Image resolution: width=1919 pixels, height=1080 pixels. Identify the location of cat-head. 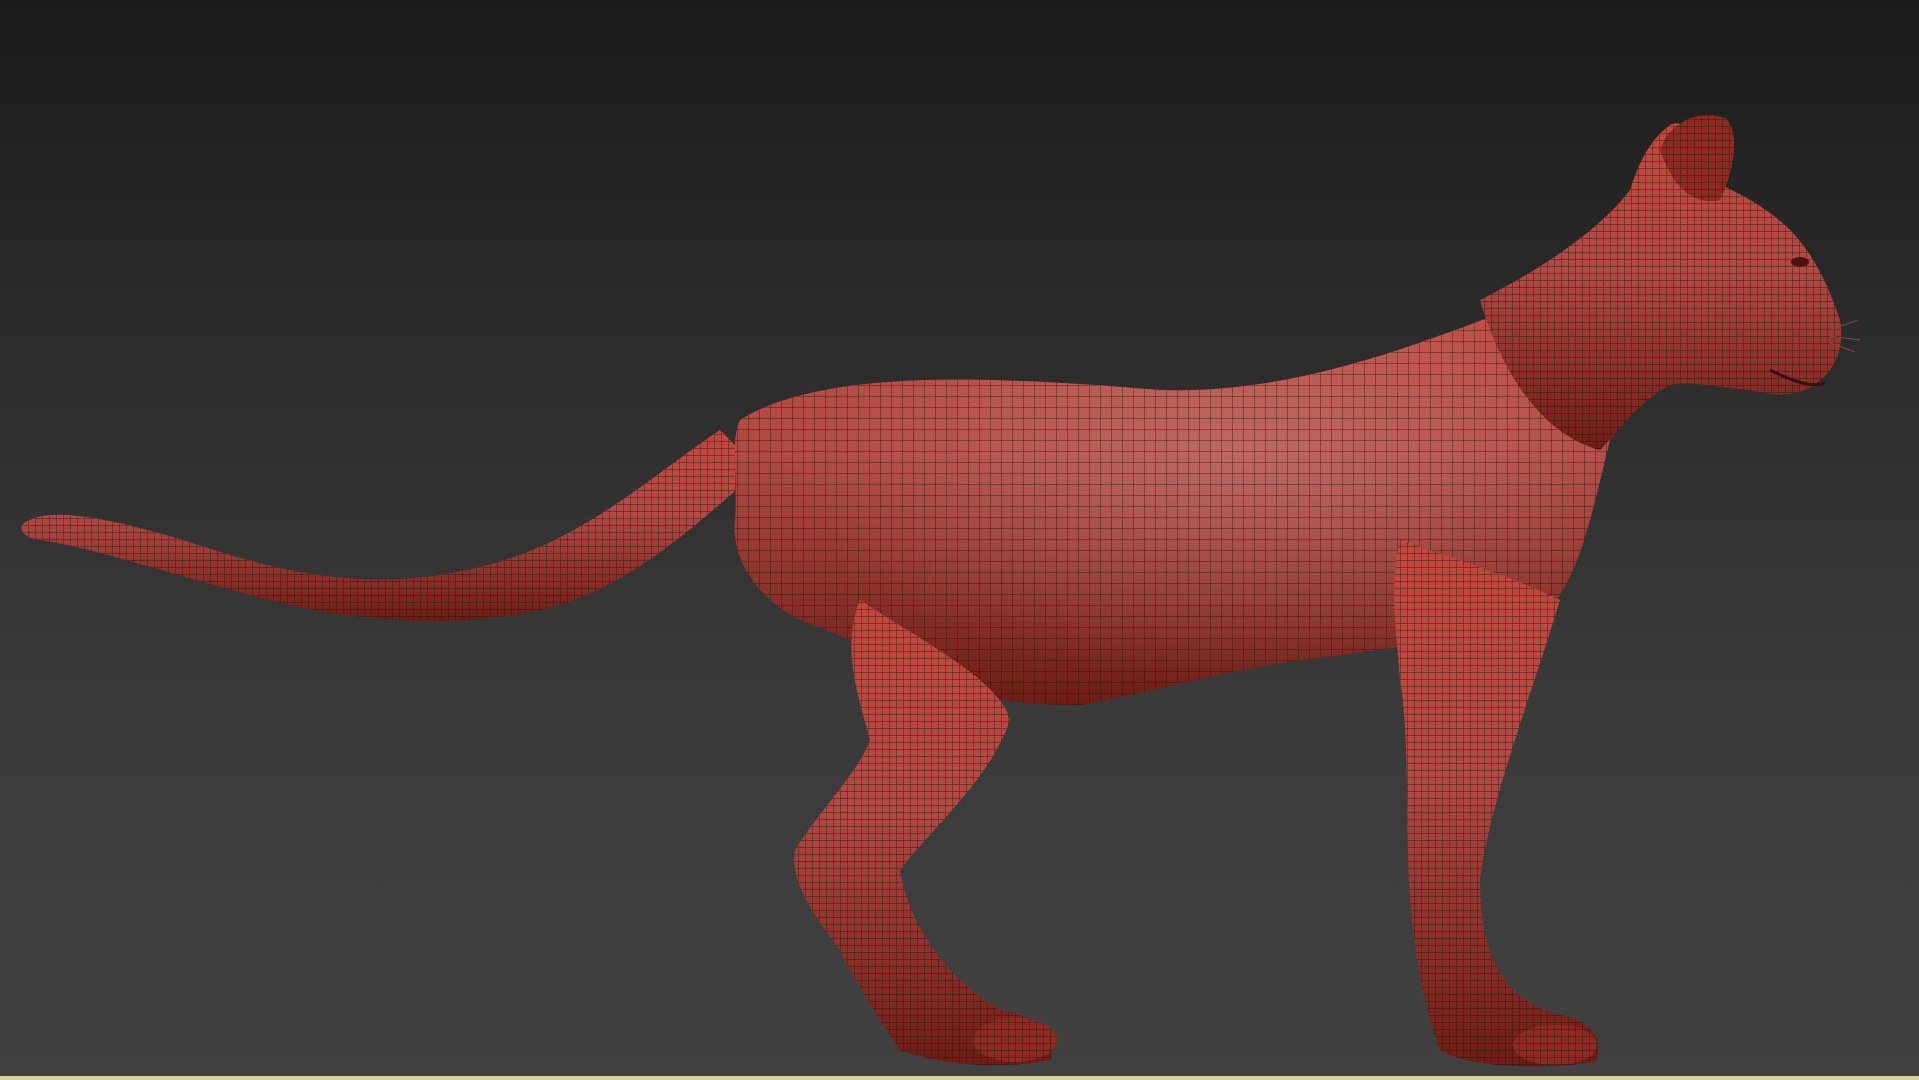
(1670, 282).